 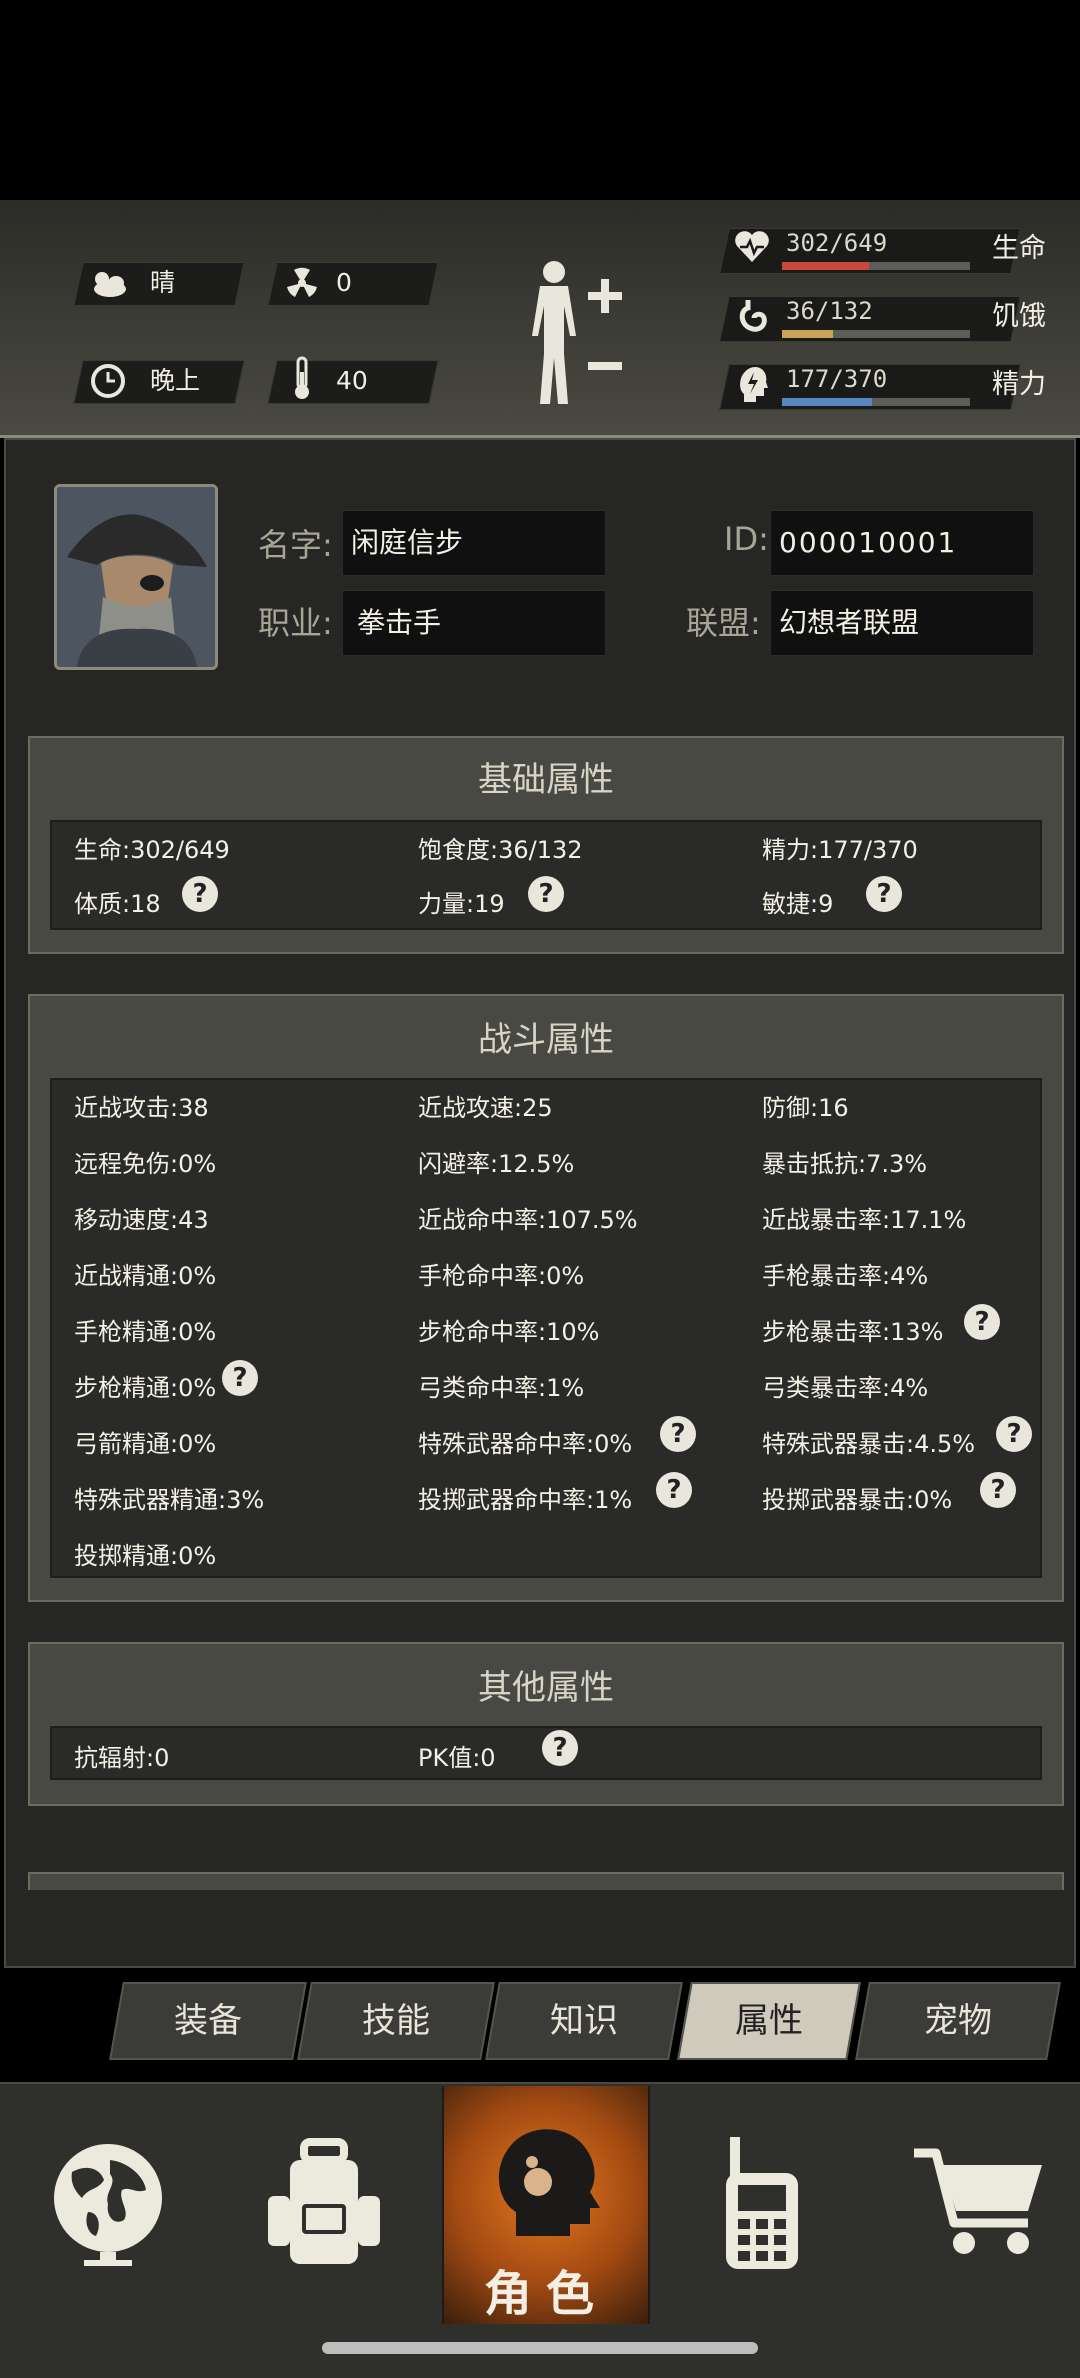 I want to click on stomach-icon, so click(x=752, y=318).